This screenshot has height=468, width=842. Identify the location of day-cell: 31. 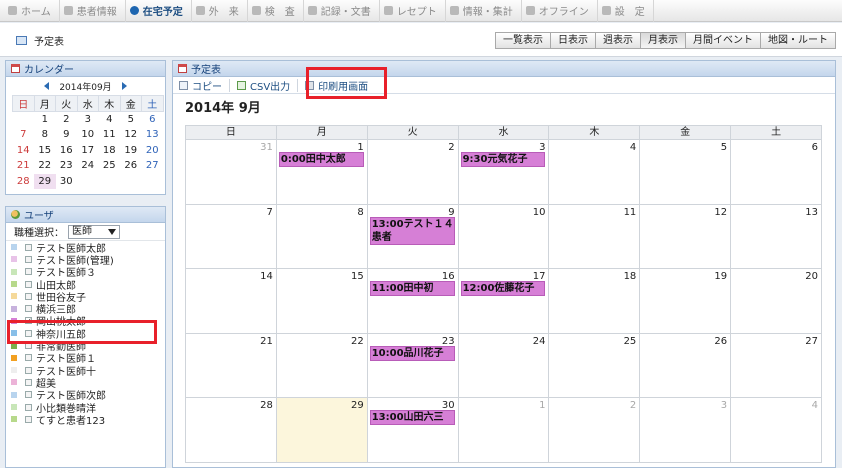
(231, 172).